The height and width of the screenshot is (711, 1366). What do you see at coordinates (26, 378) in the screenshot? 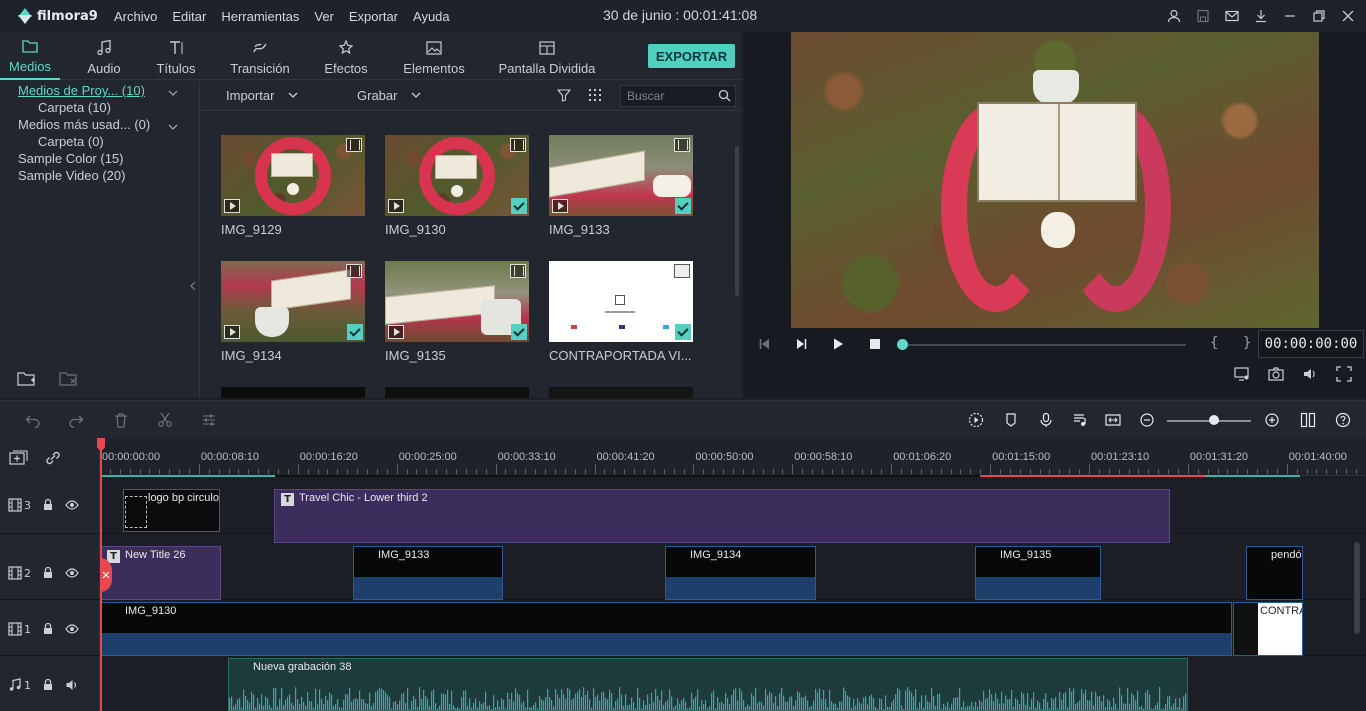
I see `new-folder-icon` at bounding box center [26, 378].